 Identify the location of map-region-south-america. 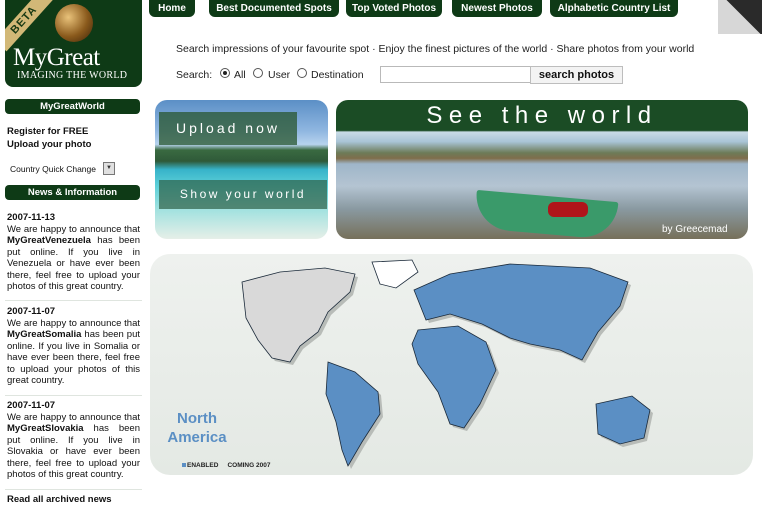
(353, 414).